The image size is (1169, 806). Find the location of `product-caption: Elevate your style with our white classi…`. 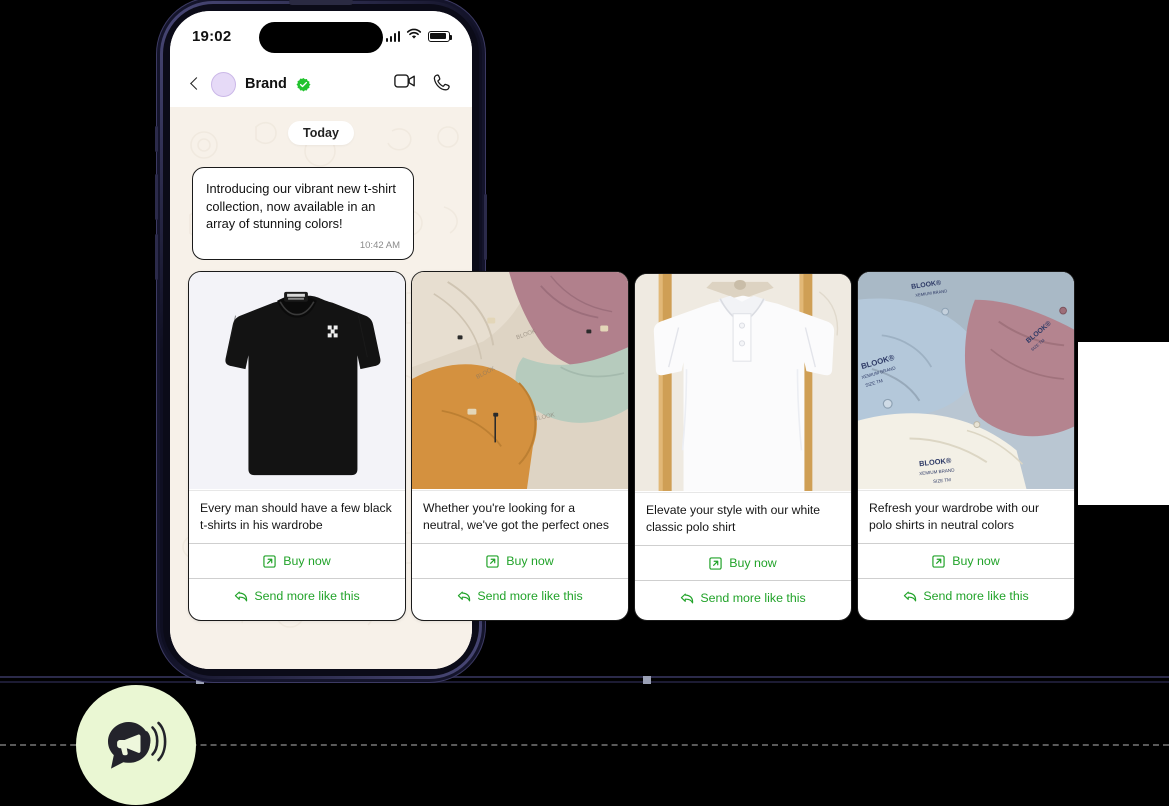

product-caption: Elevate your style with our white classi… is located at coordinates (733, 518).